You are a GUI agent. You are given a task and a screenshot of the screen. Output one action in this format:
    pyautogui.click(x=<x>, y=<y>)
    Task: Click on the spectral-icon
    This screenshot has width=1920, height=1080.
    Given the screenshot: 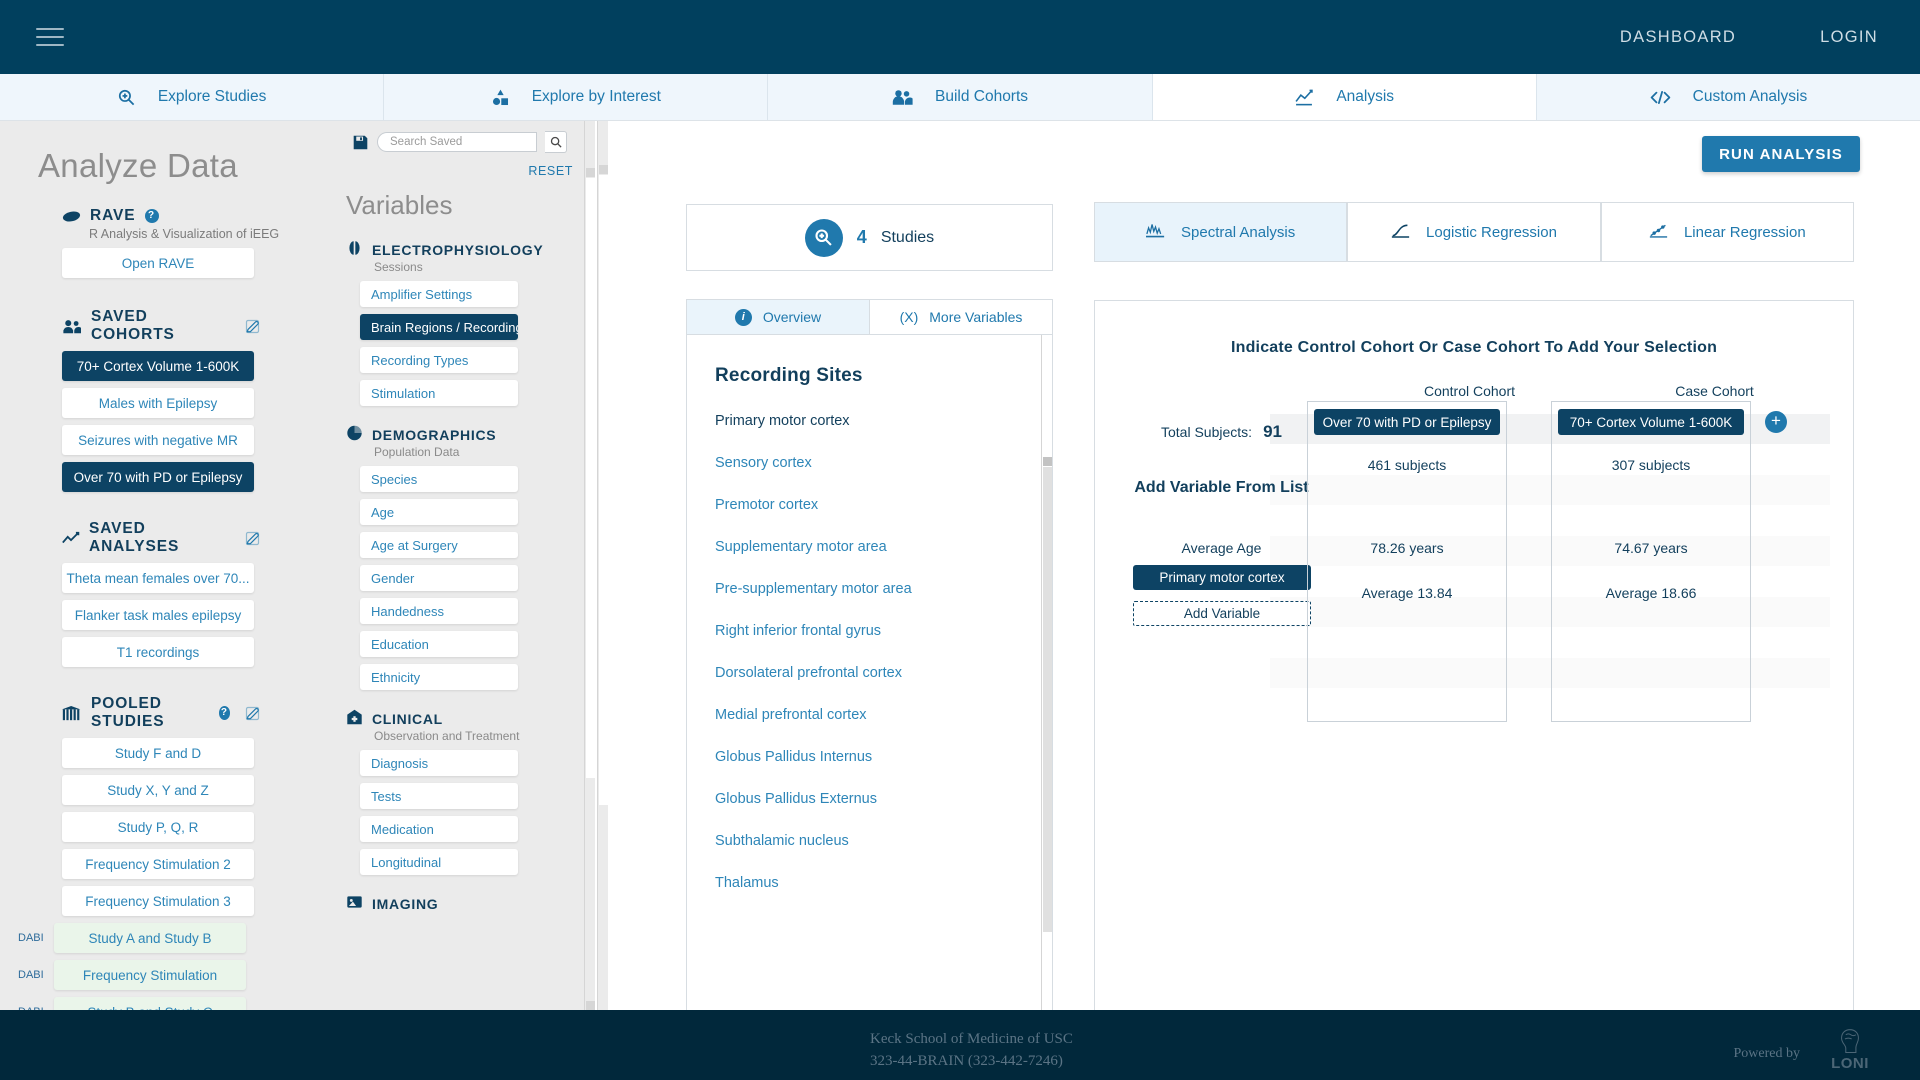 What is the action you would take?
    pyautogui.click(x=1155, y=232)
    